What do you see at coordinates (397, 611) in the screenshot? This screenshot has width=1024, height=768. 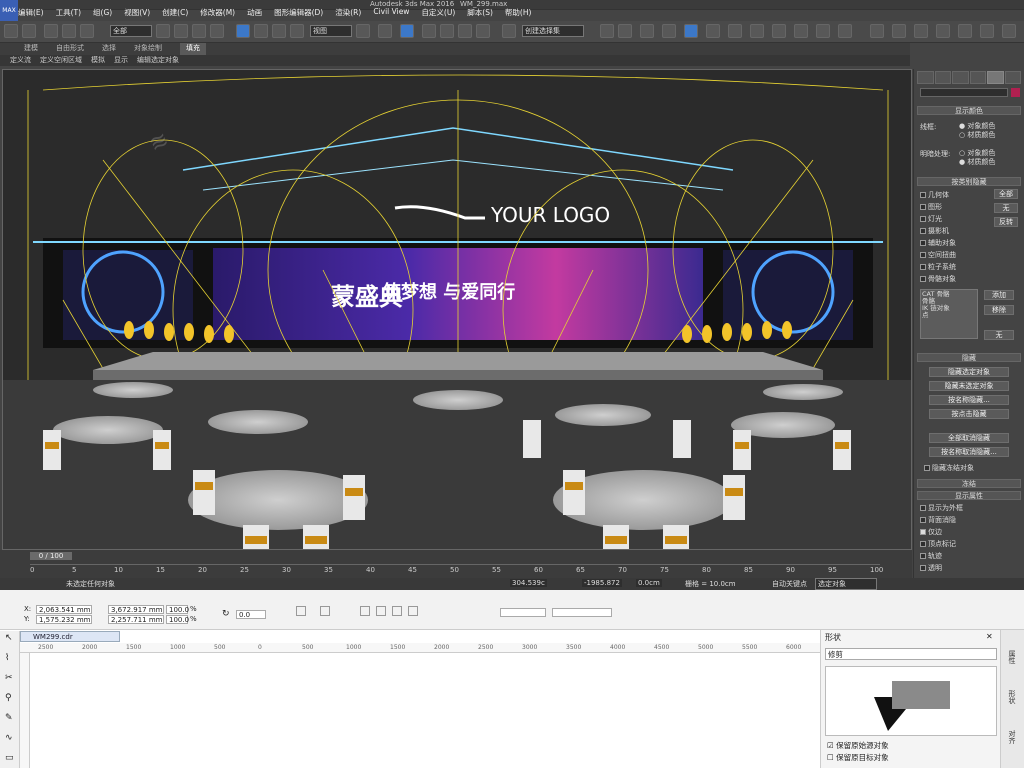 I see `intersect-icon` at bounding box center [397, 611].